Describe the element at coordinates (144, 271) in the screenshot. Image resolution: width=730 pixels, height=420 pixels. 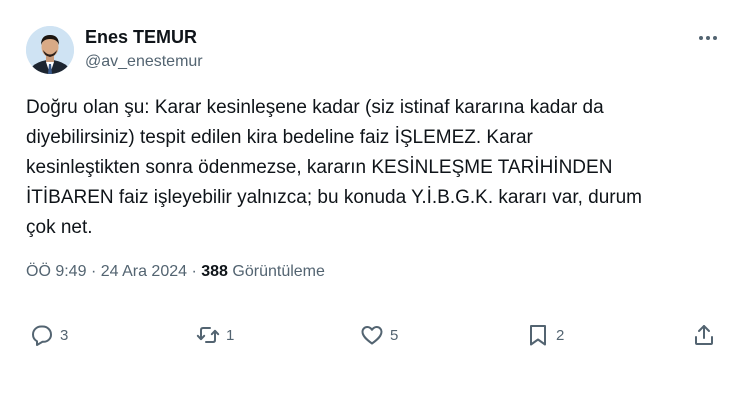
I see `tweet-date: 24 Ara 2024` at that location.